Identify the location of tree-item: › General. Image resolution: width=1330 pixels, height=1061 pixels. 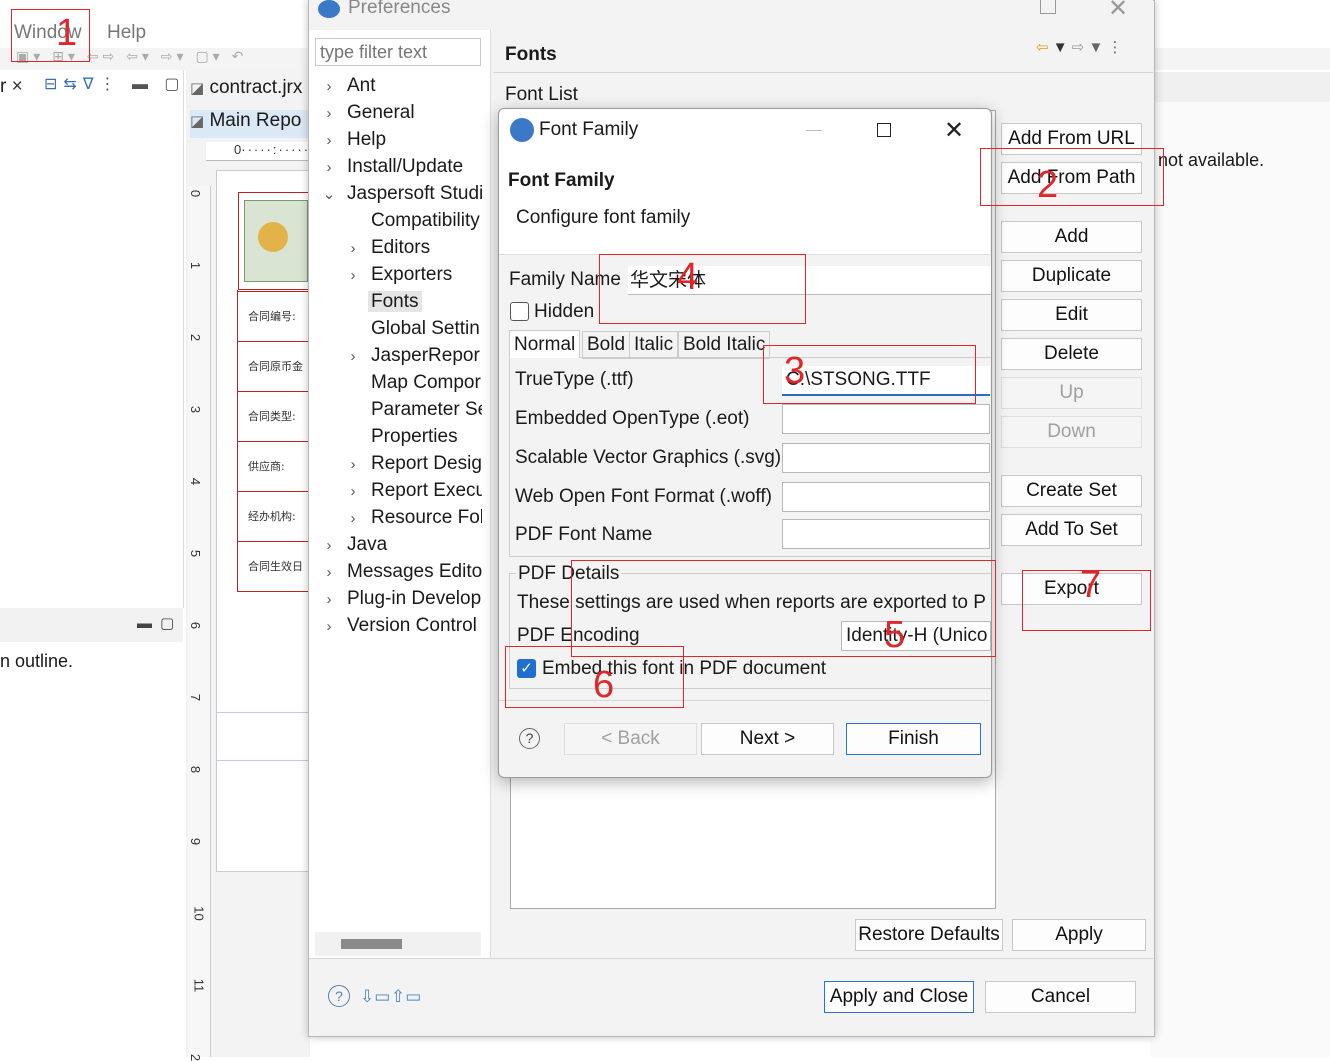
(369, 112).